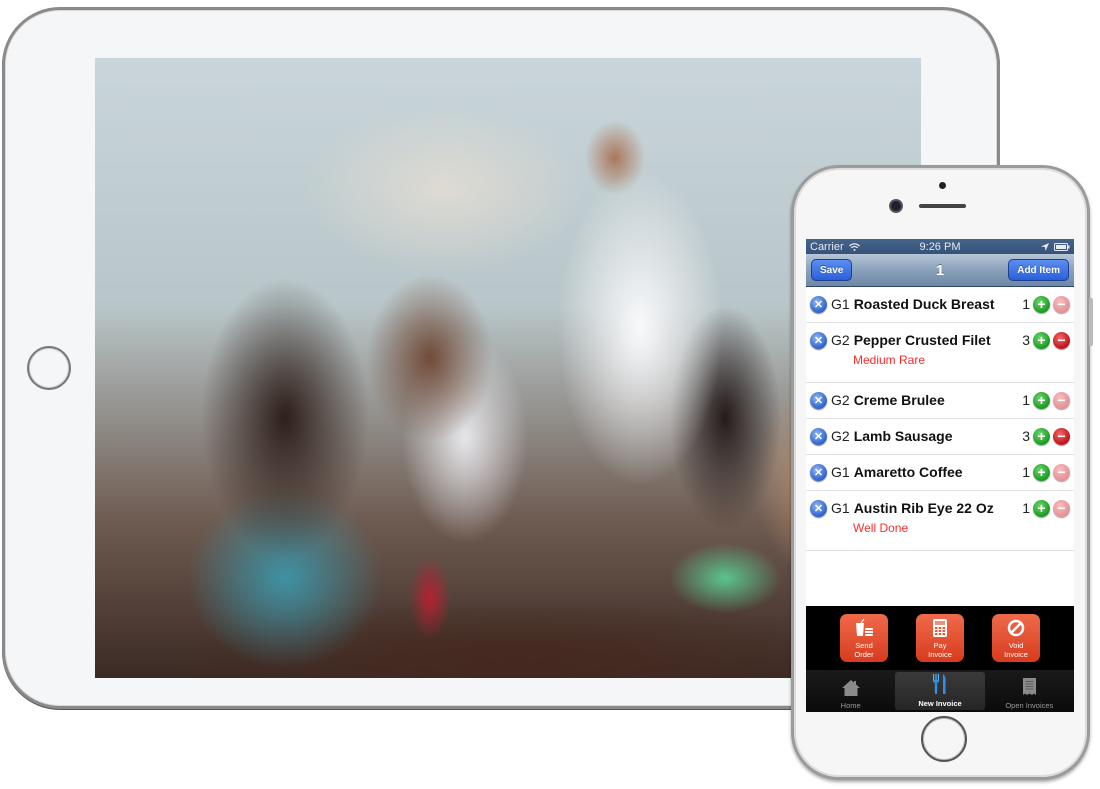  Describe the element at coordinates (1016, 629) in the screenshot. I see `prohibited-icon` at that location.